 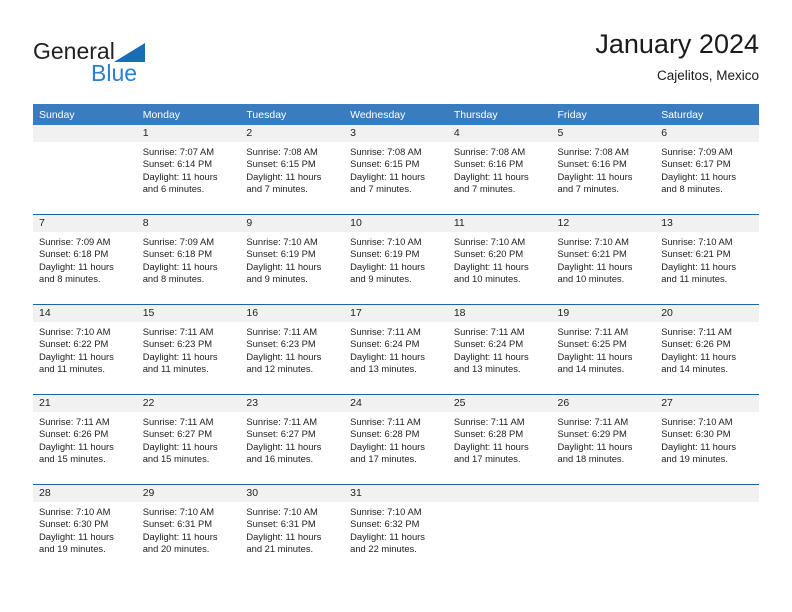 What do you see at coordinates (396, 403) in the screenshot?
I see `day-number: 24` at bounding box center [396, 403].